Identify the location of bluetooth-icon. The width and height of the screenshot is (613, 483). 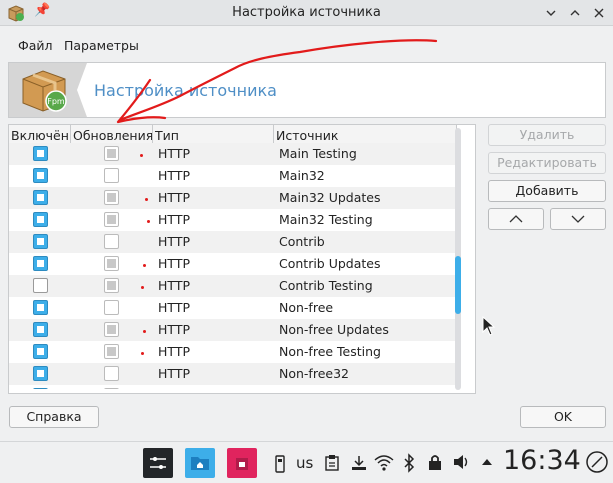
(409, 463).